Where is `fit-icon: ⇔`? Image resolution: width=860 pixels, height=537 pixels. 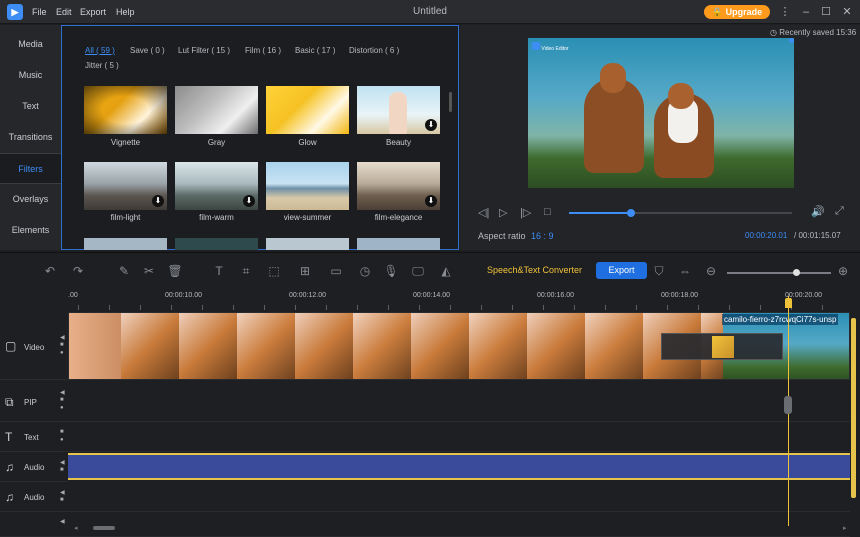
fit-icon: ⇔ is located at coordinates (685, 271).